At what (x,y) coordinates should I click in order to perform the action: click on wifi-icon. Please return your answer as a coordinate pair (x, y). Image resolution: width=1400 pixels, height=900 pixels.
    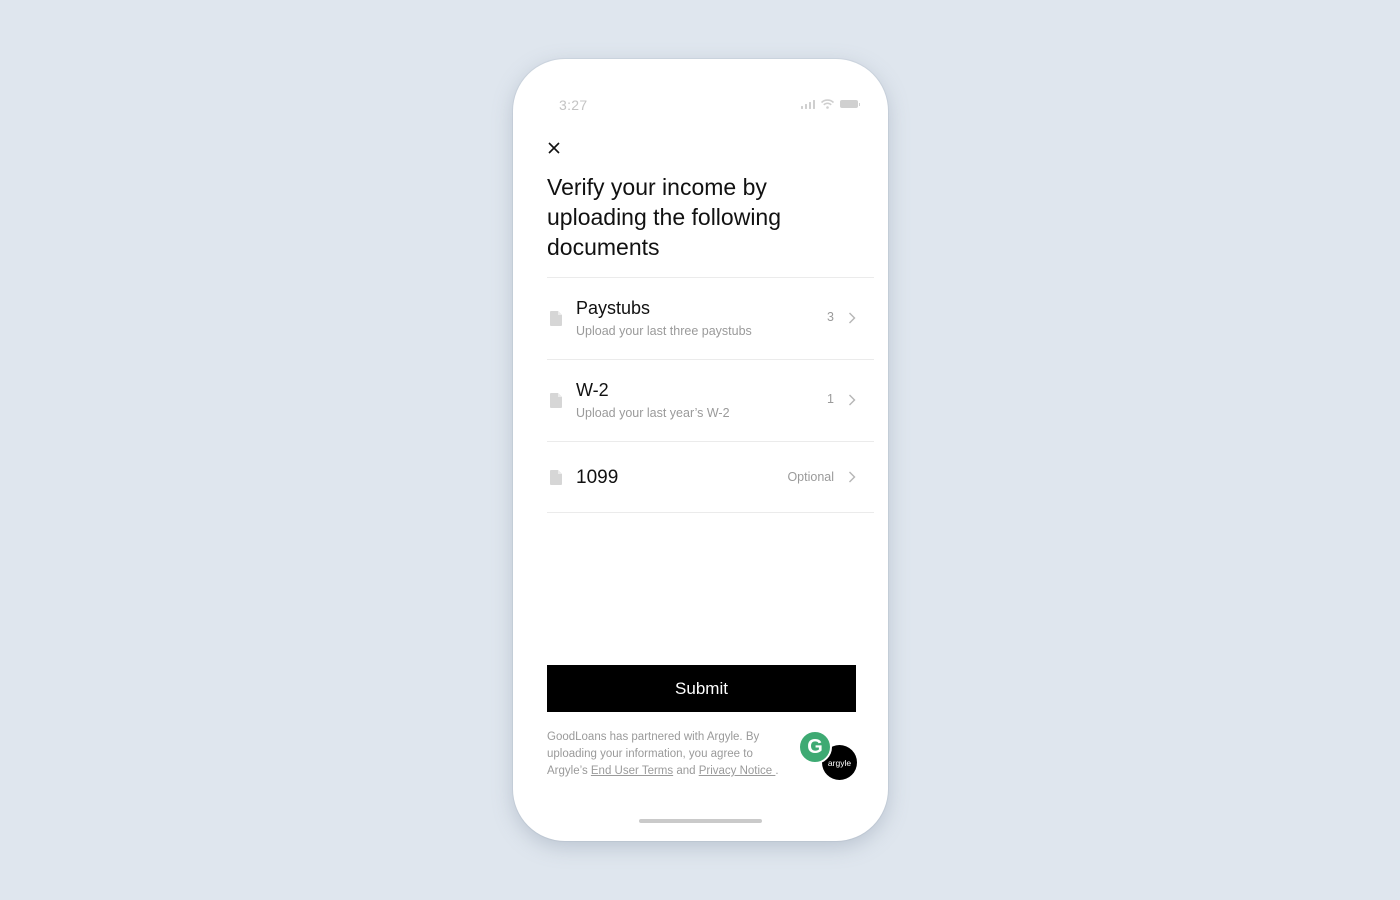
    Looking at the image, I should click on (827, 104).